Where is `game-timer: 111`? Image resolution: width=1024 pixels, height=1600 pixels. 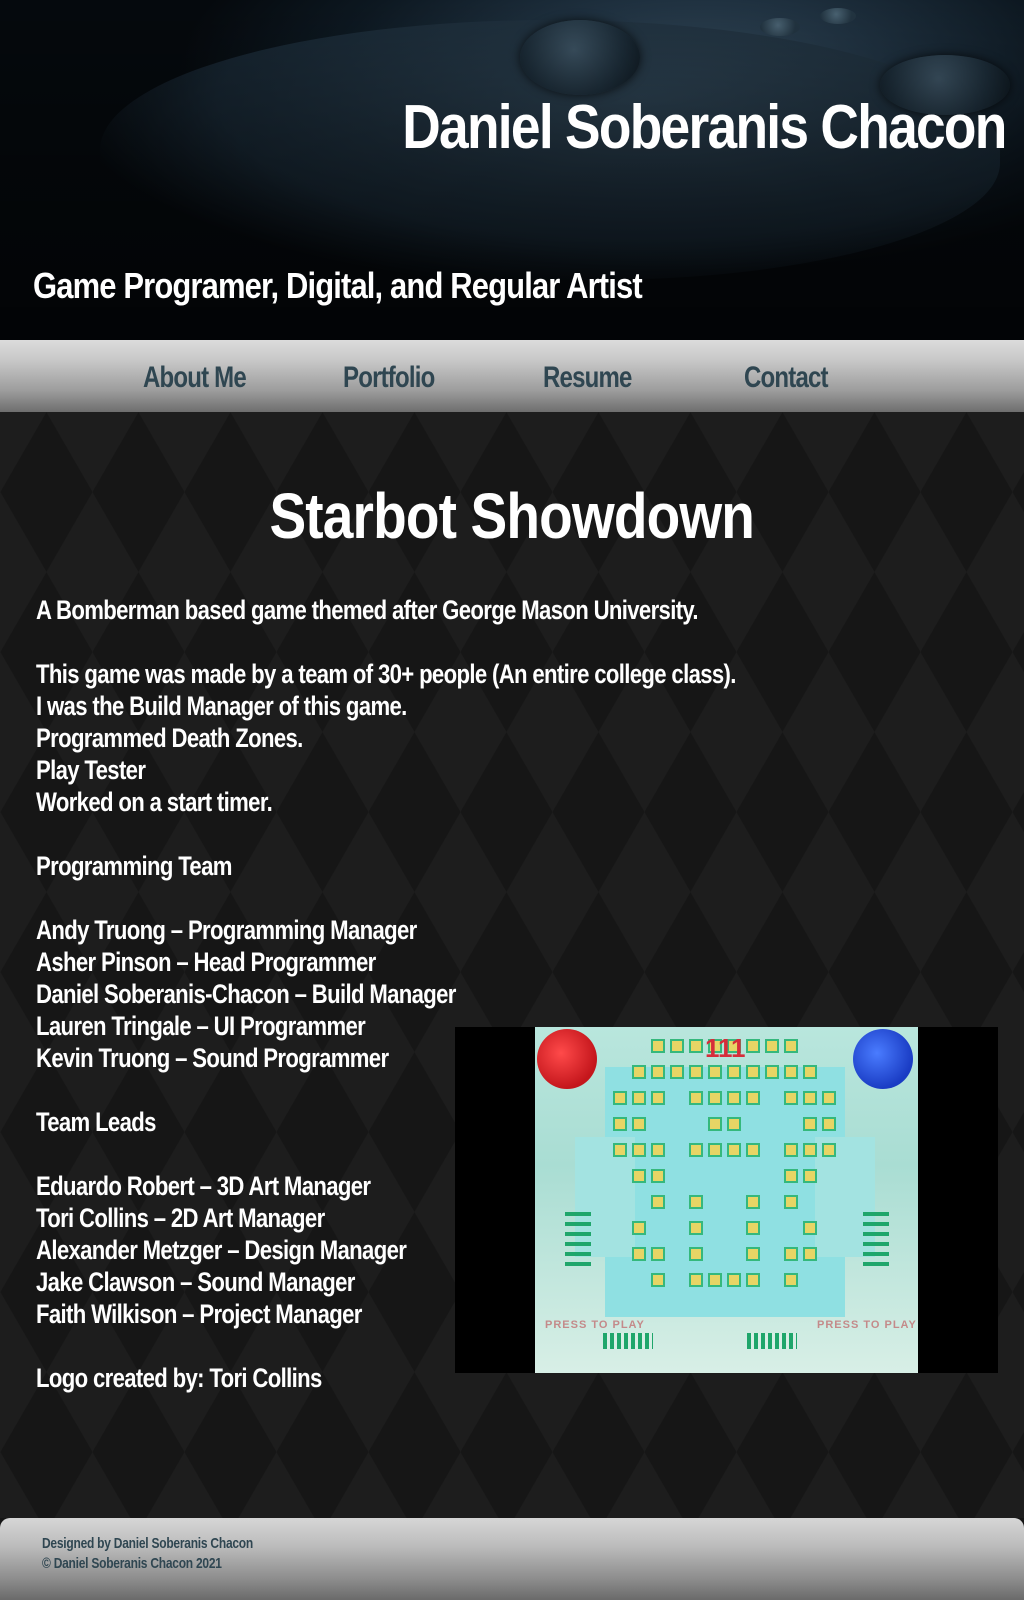 game-timer: 111 is located at coordinates (725, 1048).